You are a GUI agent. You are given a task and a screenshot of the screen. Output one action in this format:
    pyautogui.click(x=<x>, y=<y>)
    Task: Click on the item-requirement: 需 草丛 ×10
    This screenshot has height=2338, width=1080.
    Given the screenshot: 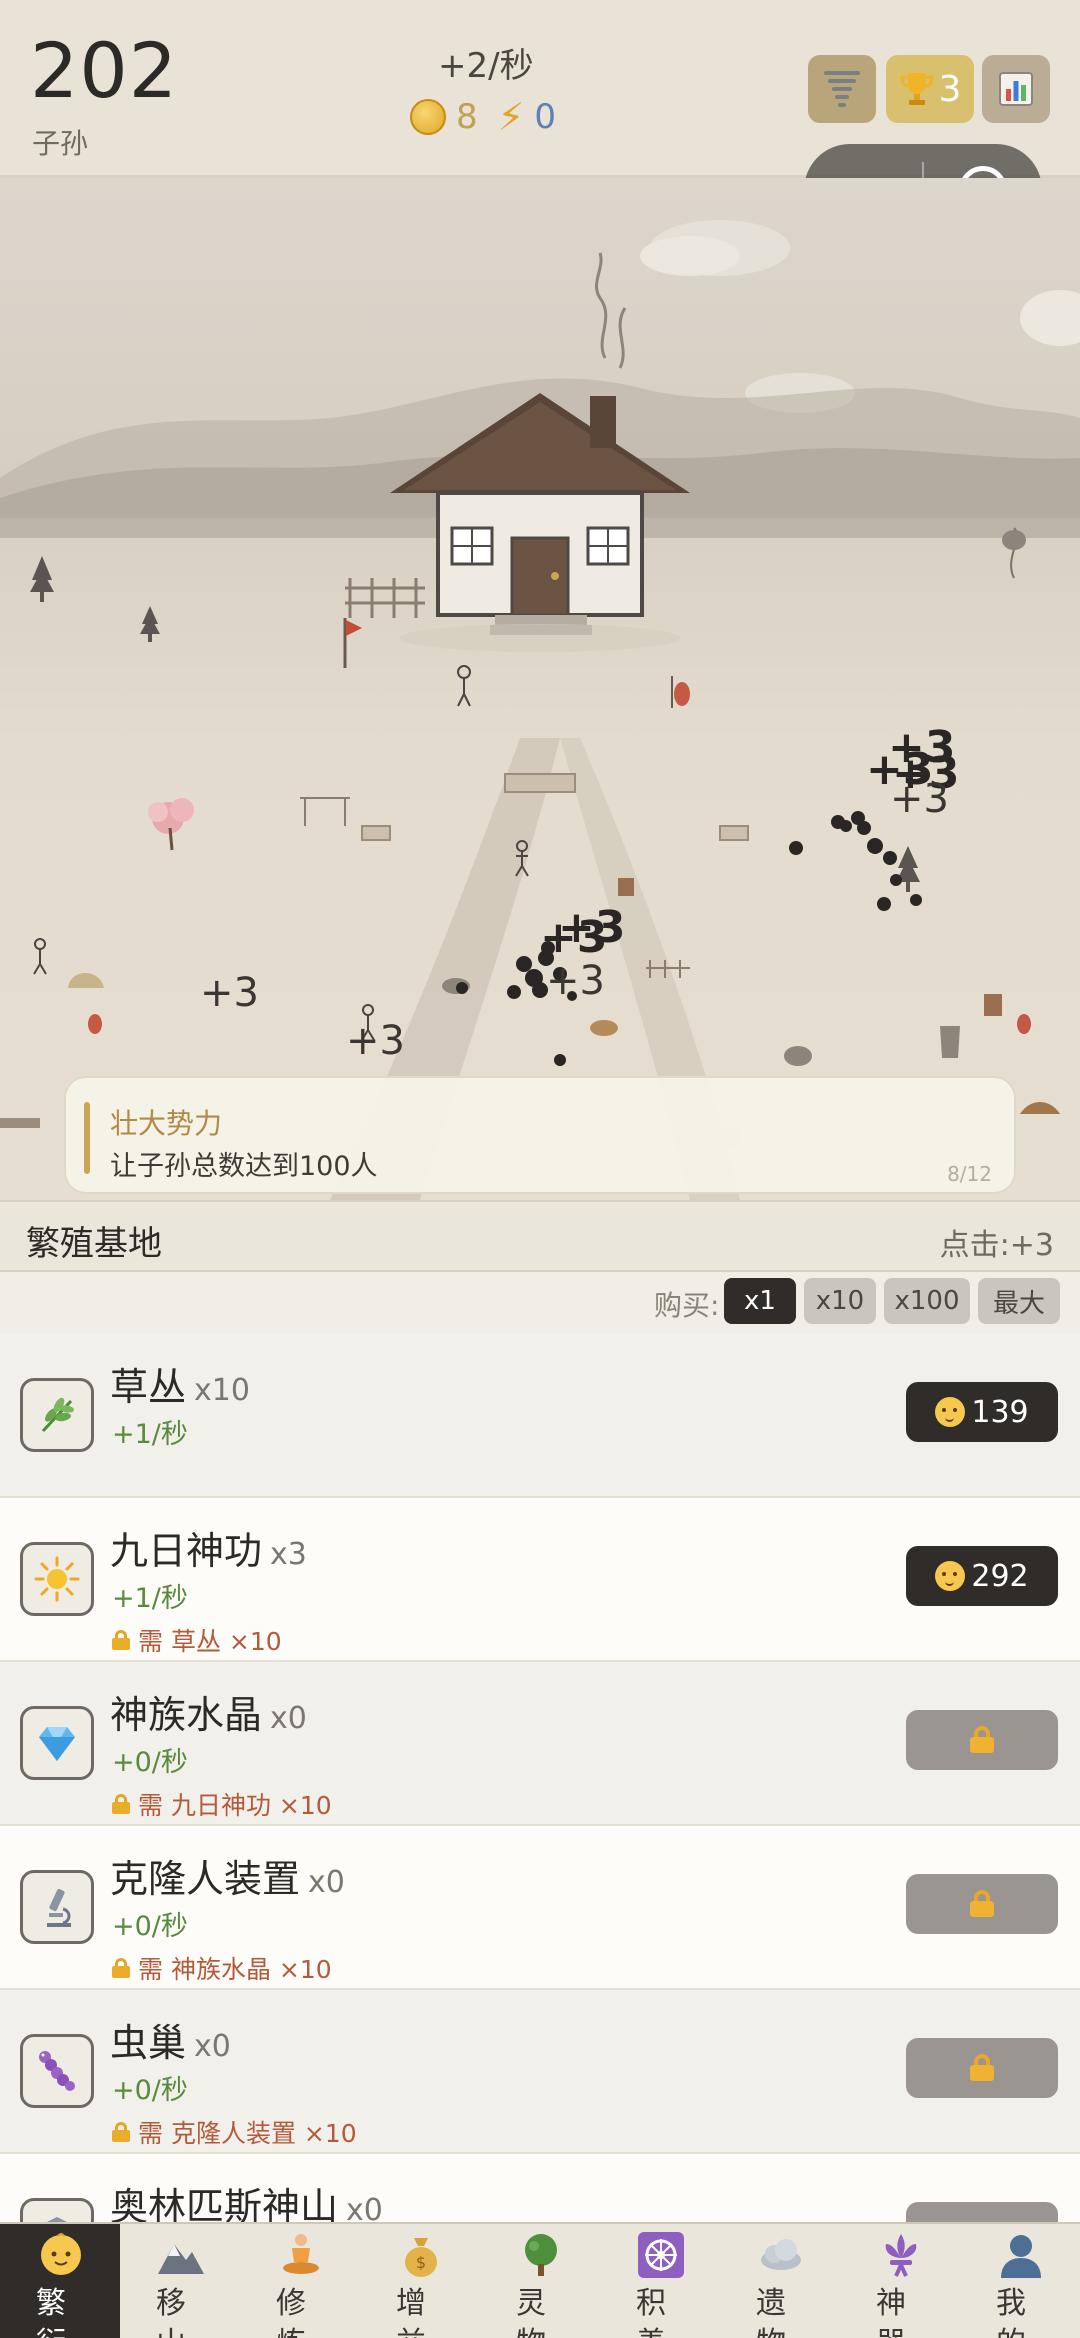 What is the action you would take?
    pyautogui.click(x=197, y=1640)
    